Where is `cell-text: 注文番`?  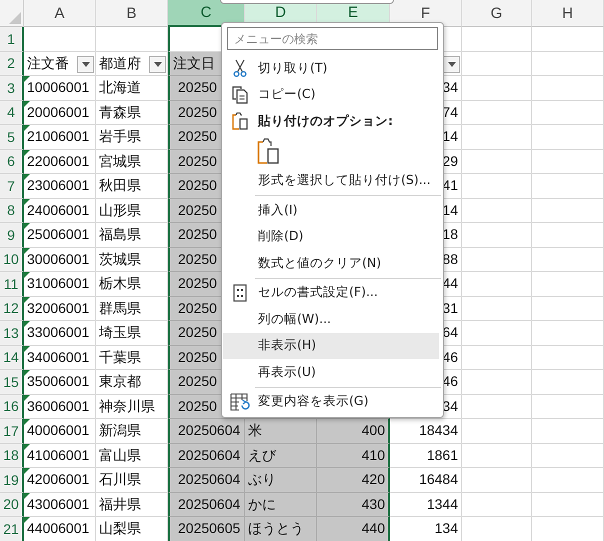 cell-text: 注文番 is located at coordinates (48, 63).